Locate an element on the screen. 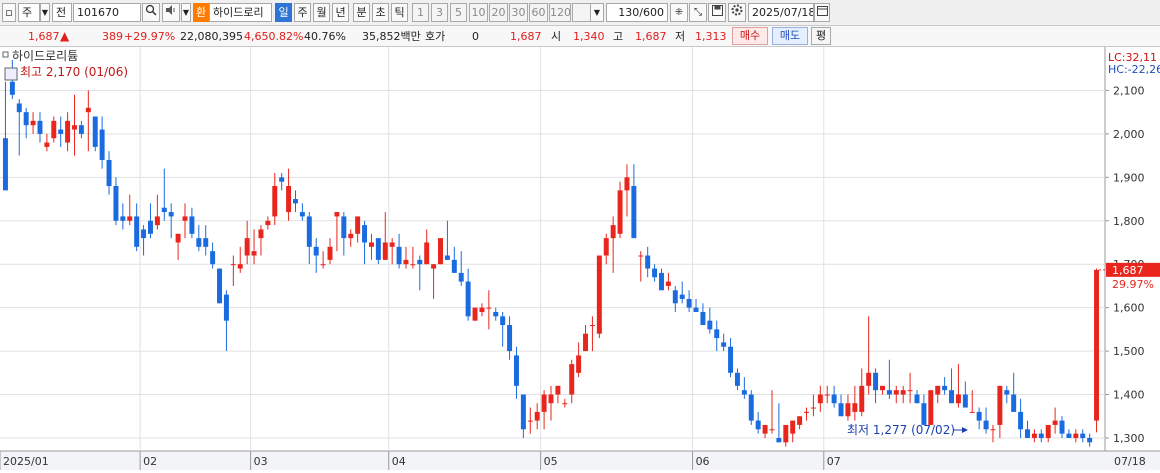 The image size is (1160, 473). search-icon is located at coordinates (151, 12).